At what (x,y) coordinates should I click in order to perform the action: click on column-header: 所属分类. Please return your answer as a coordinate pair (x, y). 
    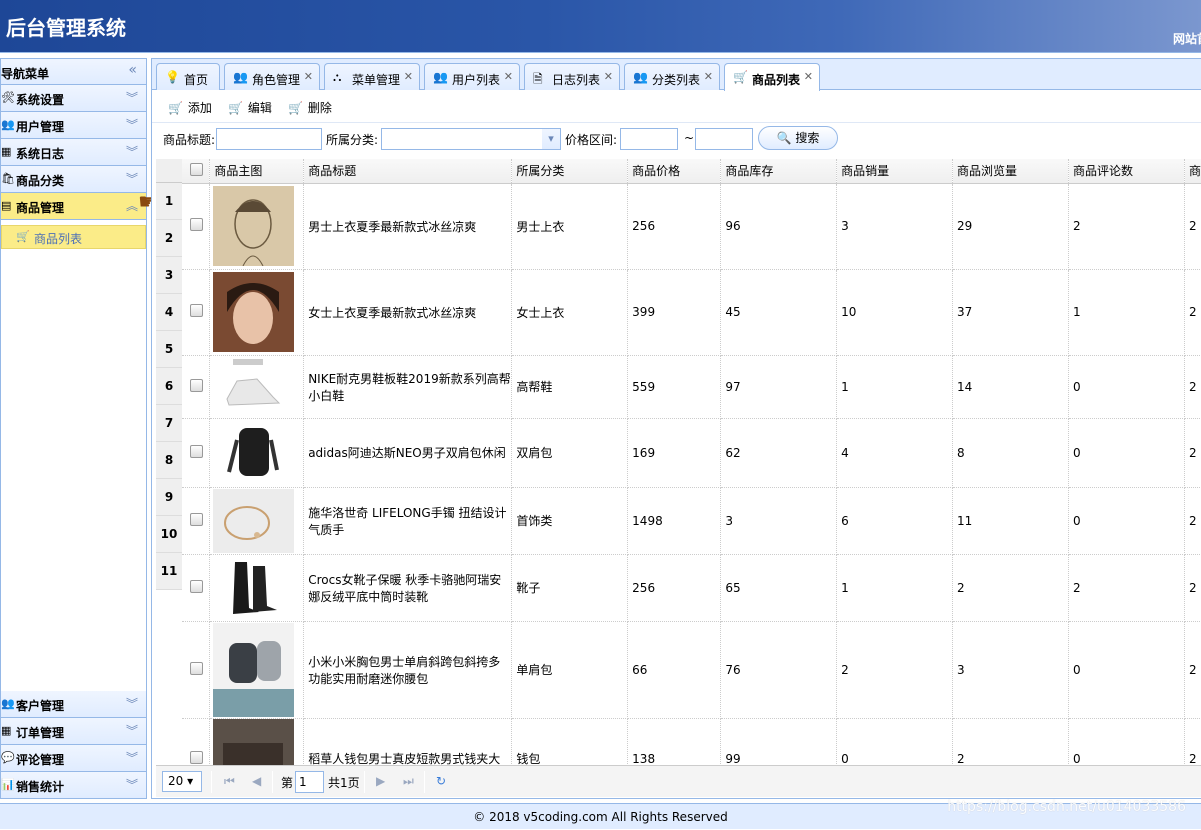
    Looking at the image, I should click on (570, 171).